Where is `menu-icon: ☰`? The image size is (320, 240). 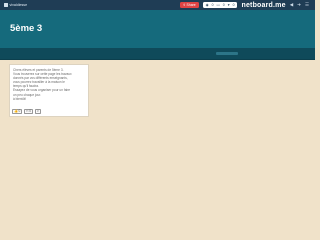 menu-icon: ☰ is located at coordinates (307, 5).